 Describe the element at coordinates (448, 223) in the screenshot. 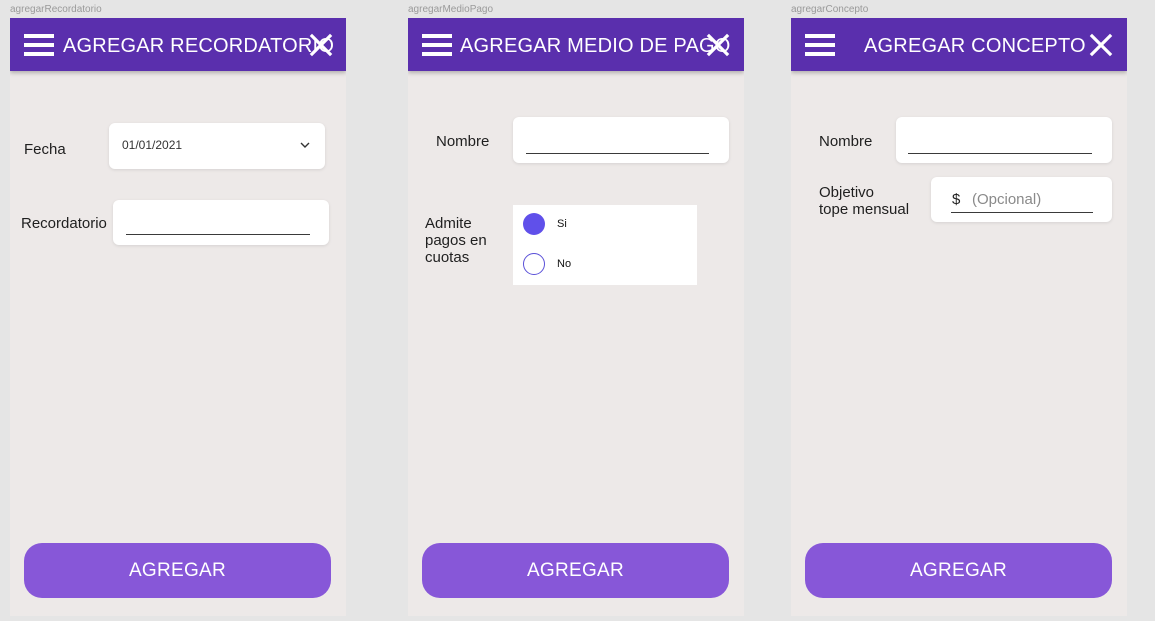

I see `cuotas-label-line1: Admite` at that location.